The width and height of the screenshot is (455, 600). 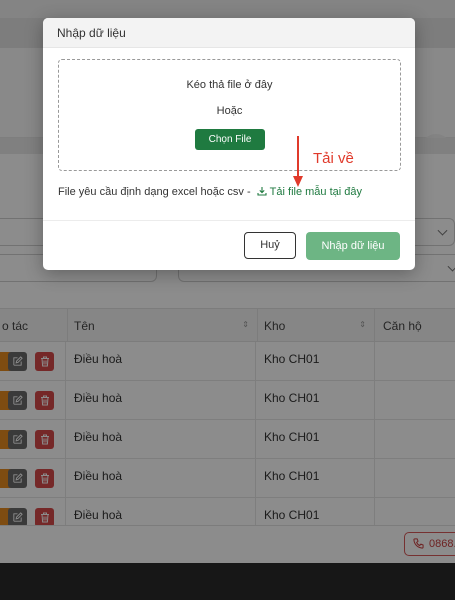 What do you see at coordinates (353, 246) in the screenshot?
I see `import-data-button: Nhập dữ liệu` at bounding box center [353, 246].